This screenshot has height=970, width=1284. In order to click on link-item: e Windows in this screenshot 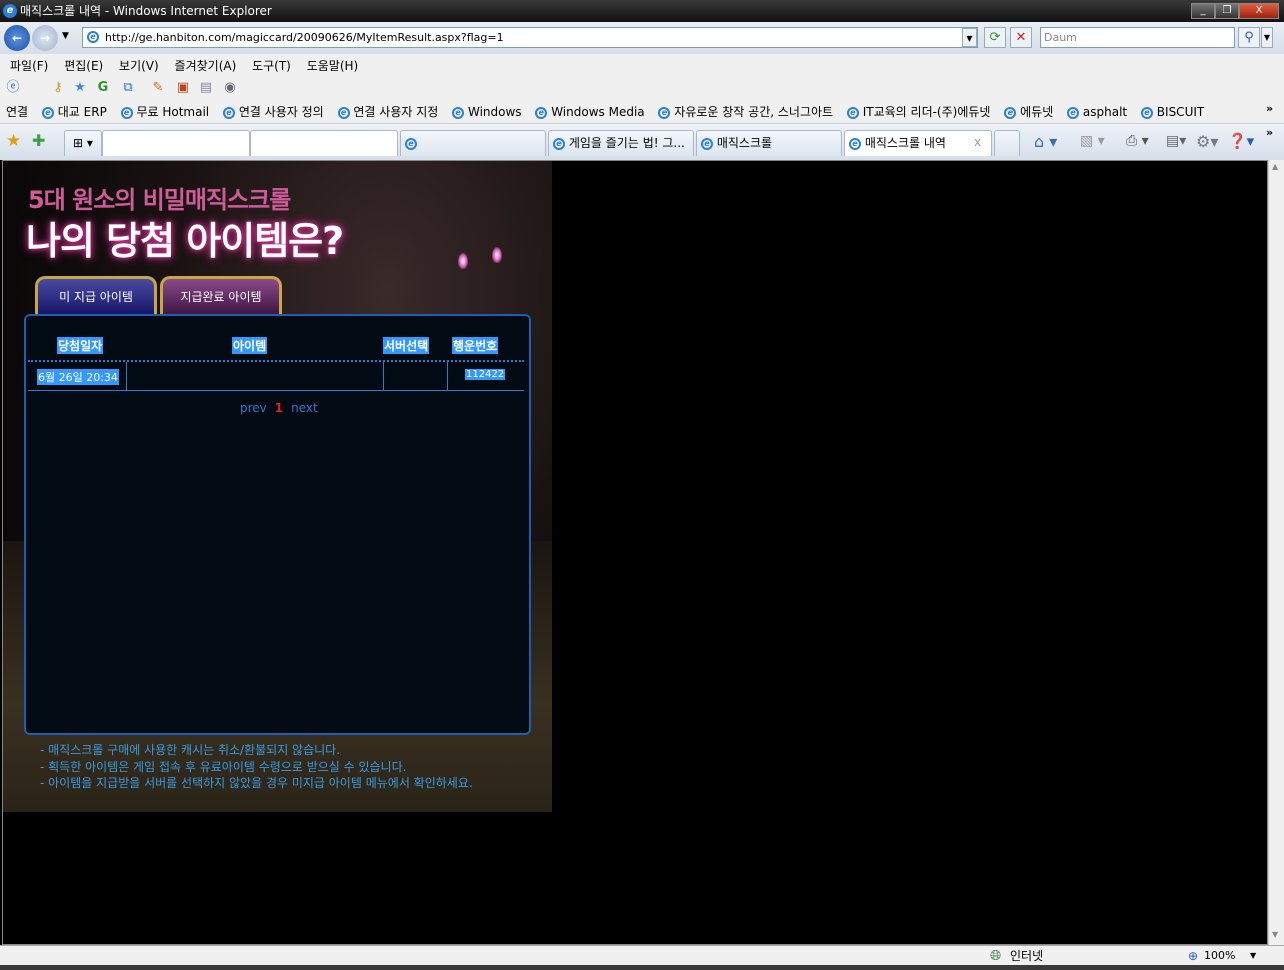, I will do `click(487, 112)`.